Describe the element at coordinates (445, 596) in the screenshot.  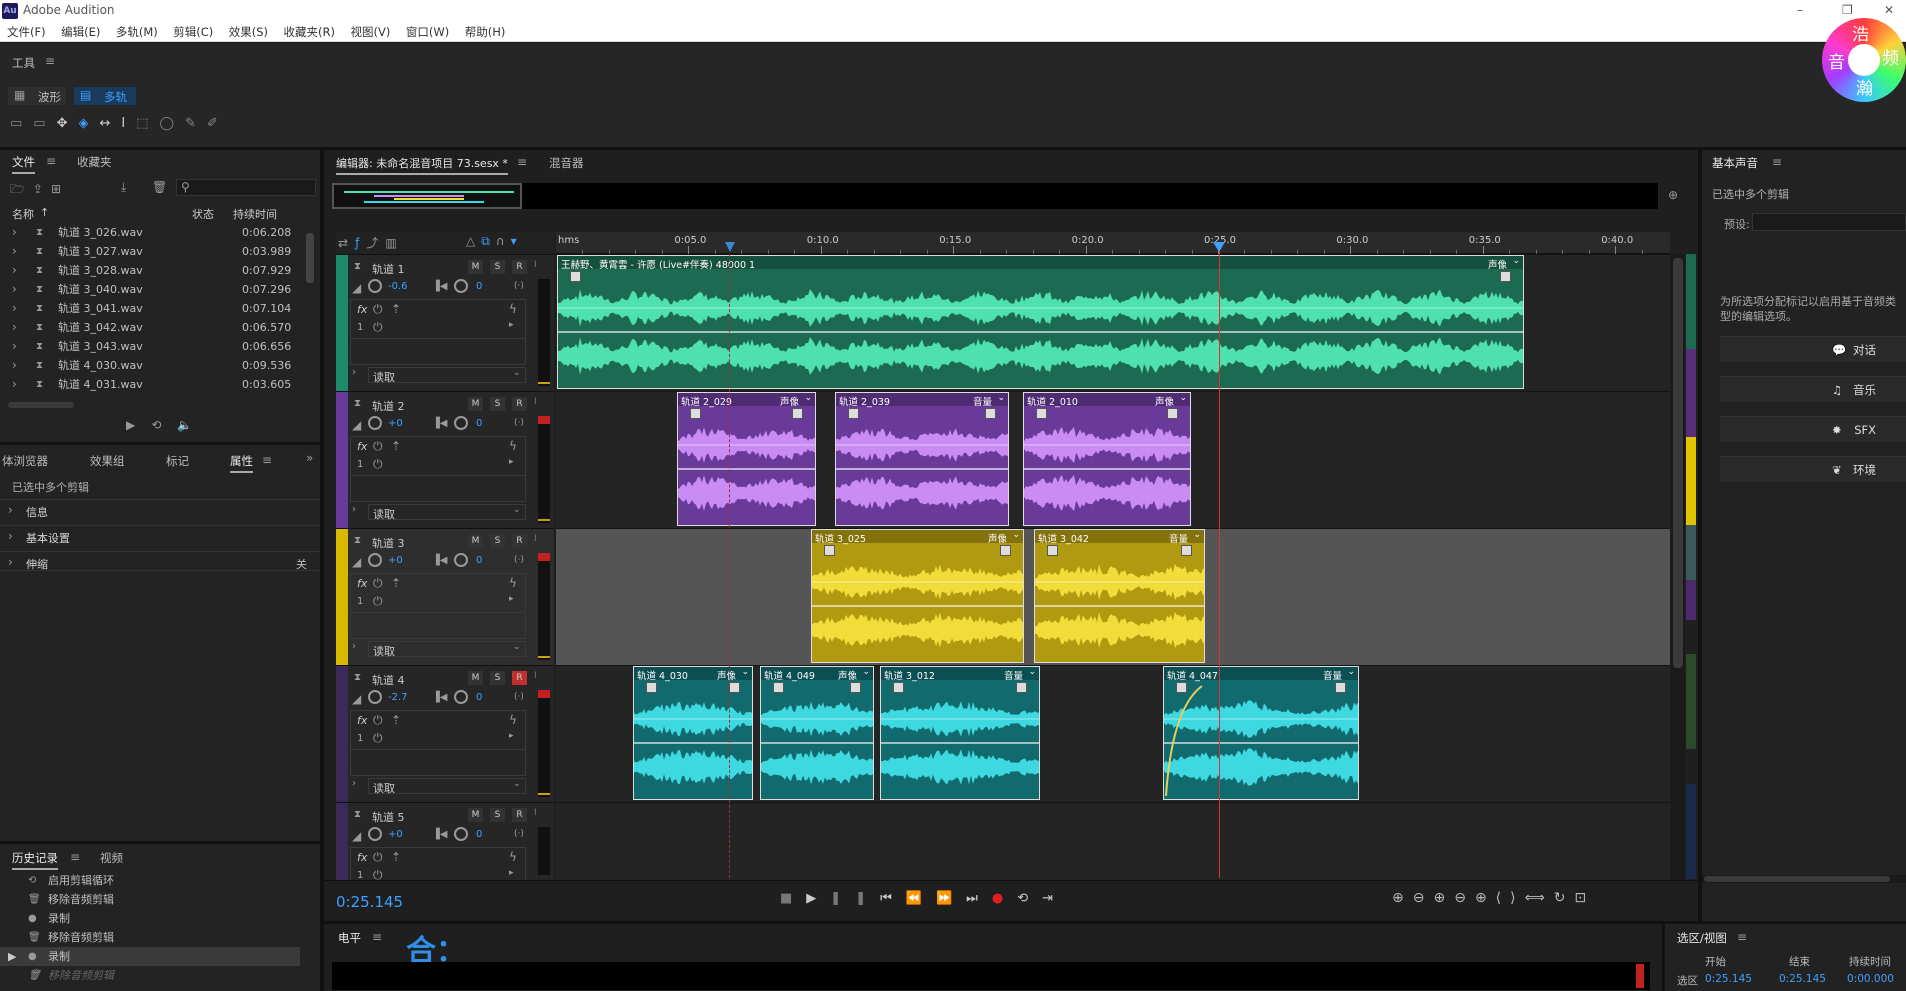
I see `track-header: ⧗ 轨道 3 M S R I ◢ +0 ▐◀ 0 (·) fx ⏻ ⇡ ϟ 1 ⏻ ▸ › 读取 ⌄` at that location.